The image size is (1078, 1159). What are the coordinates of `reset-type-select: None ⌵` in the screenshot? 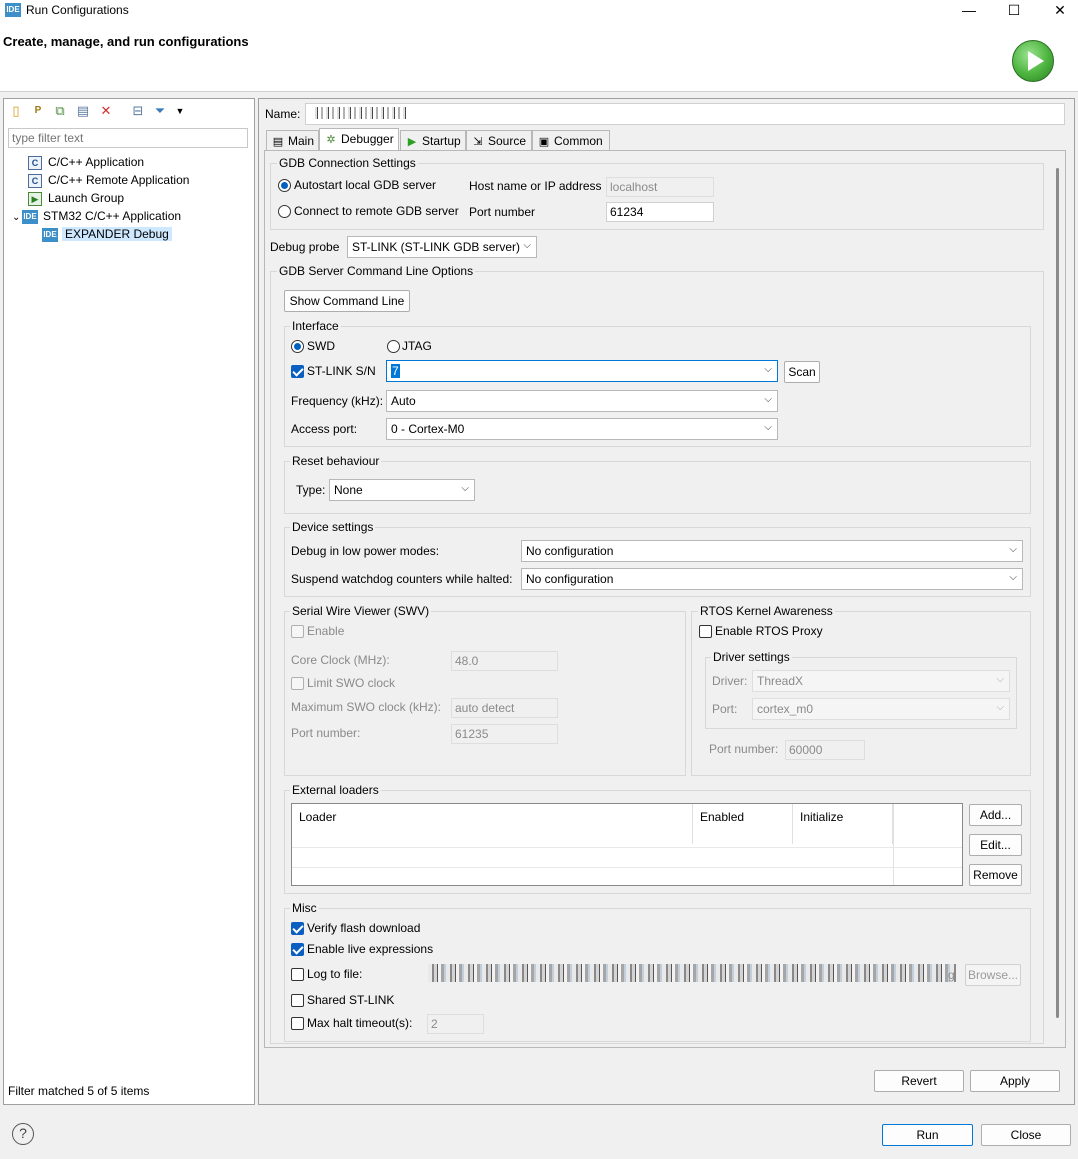 It's located at (402, 490).